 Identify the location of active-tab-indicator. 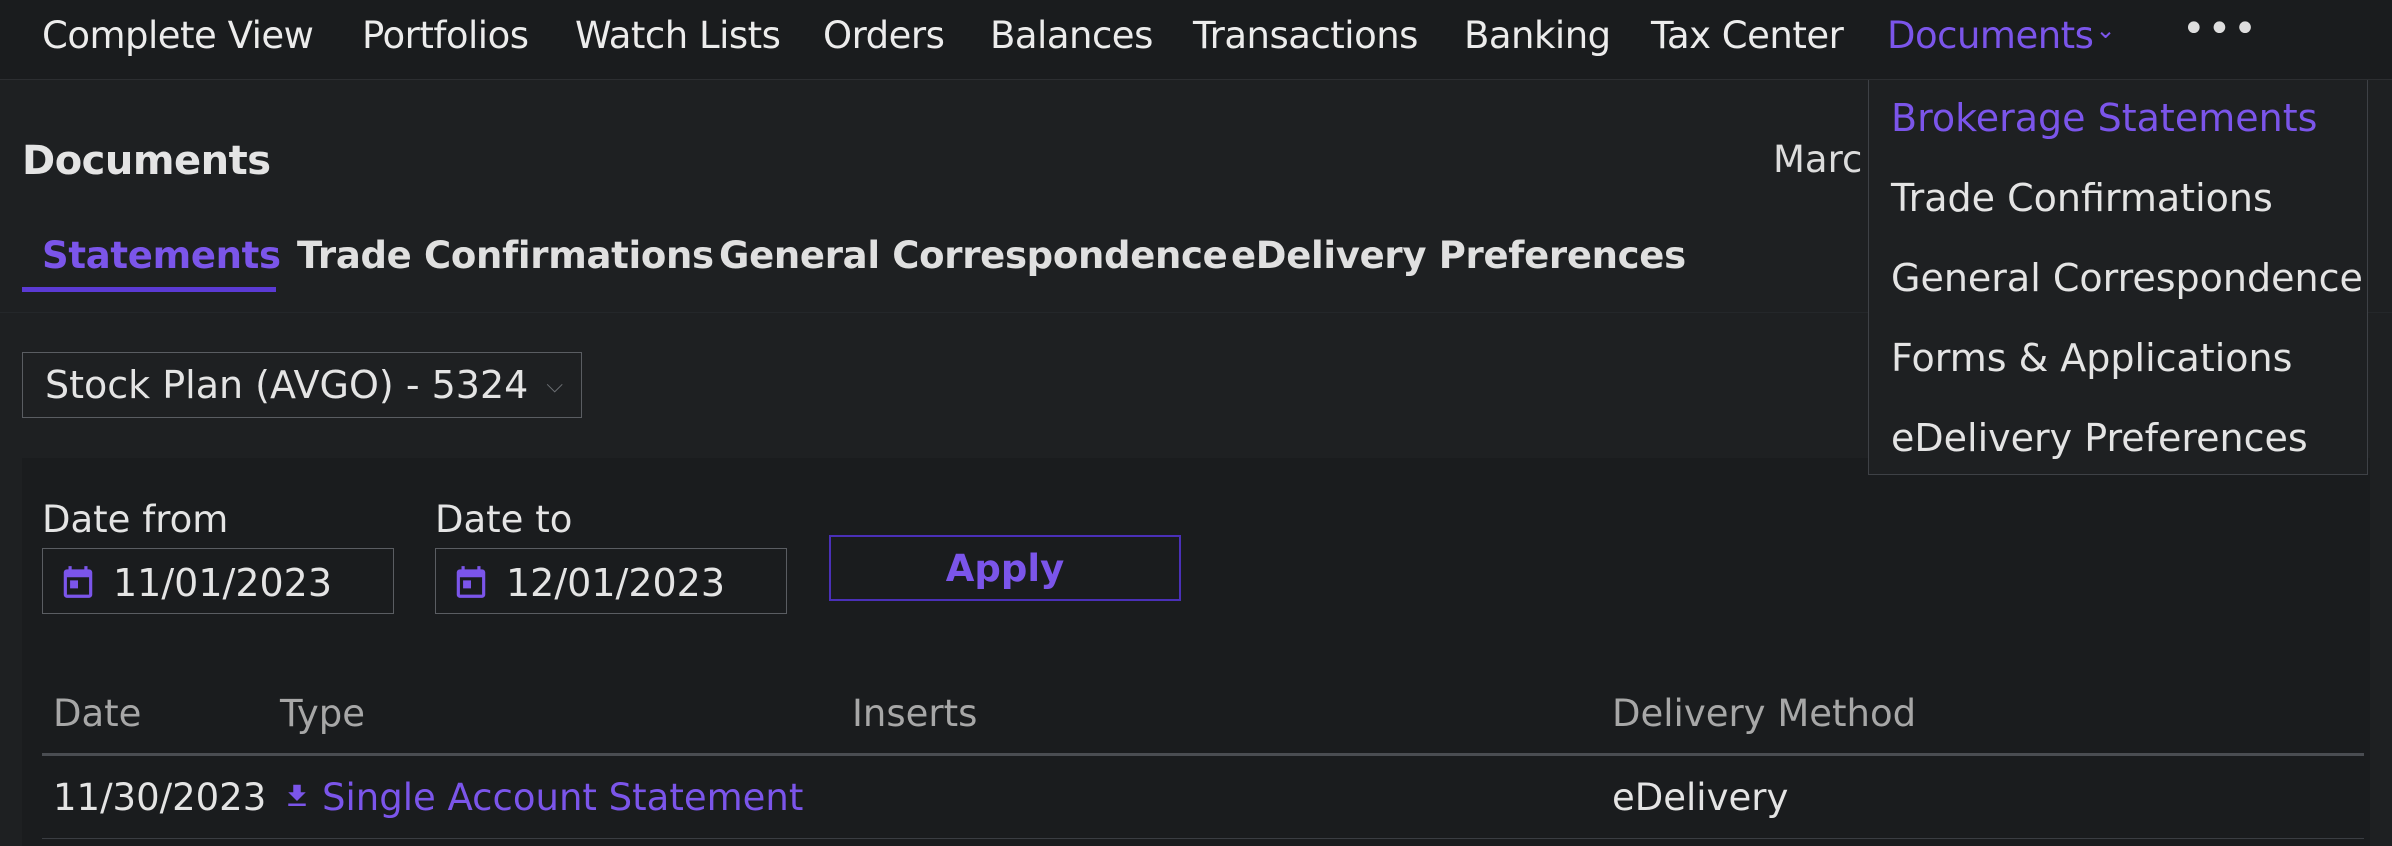
(149, 289).